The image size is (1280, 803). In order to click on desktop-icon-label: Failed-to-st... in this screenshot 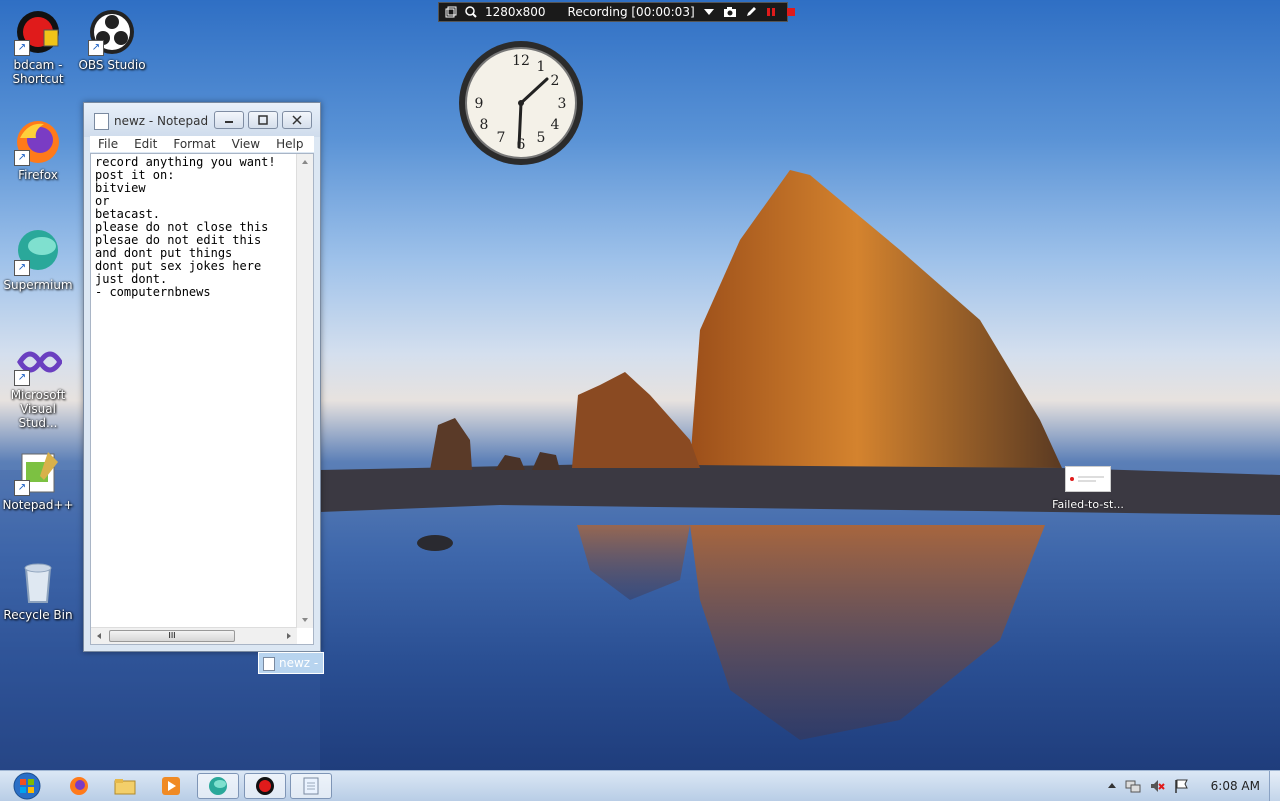, I will do `click(1088, 504)`.